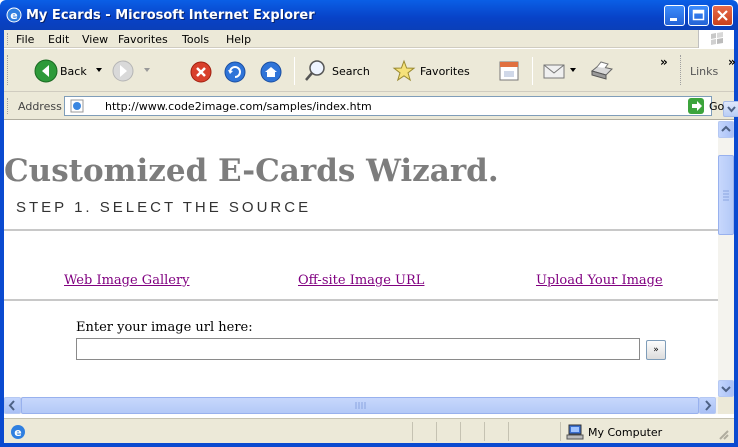  I want to click on favorites-button: Favorites, so click(437, 70).